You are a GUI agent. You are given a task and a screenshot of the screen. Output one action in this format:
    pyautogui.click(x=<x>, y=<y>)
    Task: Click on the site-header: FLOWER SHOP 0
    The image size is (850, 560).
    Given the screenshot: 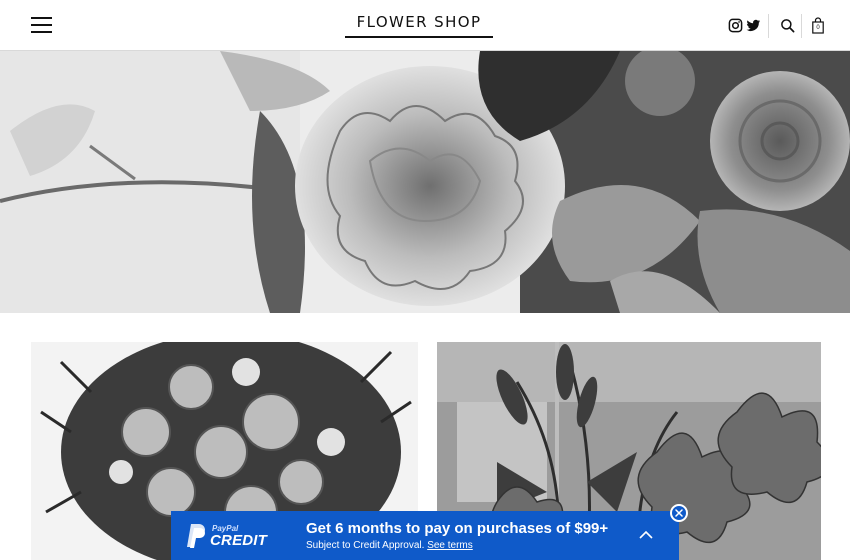 What is the action you would take?
    pyautogui.click(x=425, y=25)
    